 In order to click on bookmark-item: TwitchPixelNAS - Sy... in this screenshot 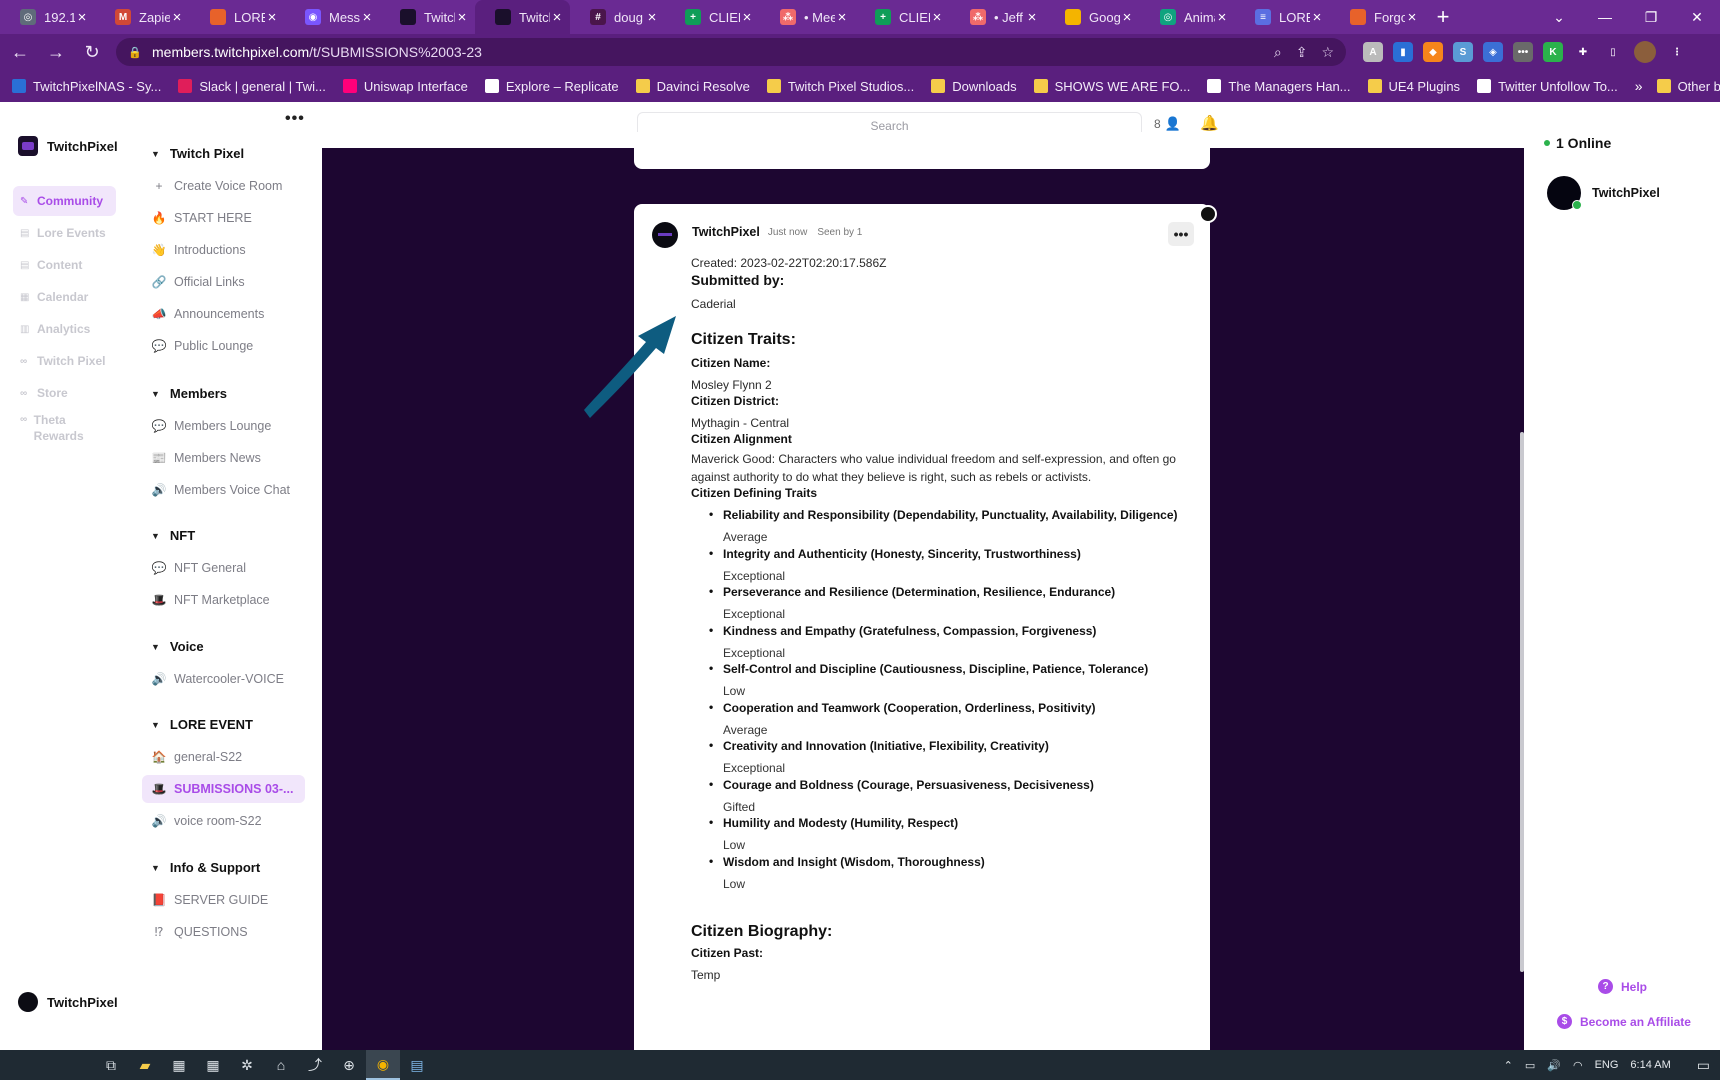, I will do `click(86, 86)`.